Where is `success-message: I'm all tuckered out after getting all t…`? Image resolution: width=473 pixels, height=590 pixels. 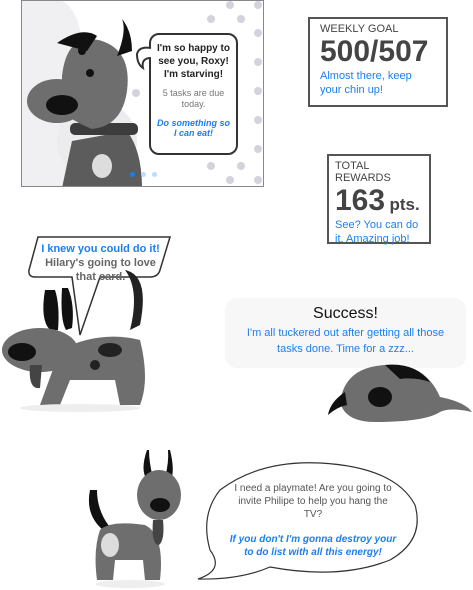
success-message: I'm all tuckered out after getting all t… is located at coordinates (345, 341).